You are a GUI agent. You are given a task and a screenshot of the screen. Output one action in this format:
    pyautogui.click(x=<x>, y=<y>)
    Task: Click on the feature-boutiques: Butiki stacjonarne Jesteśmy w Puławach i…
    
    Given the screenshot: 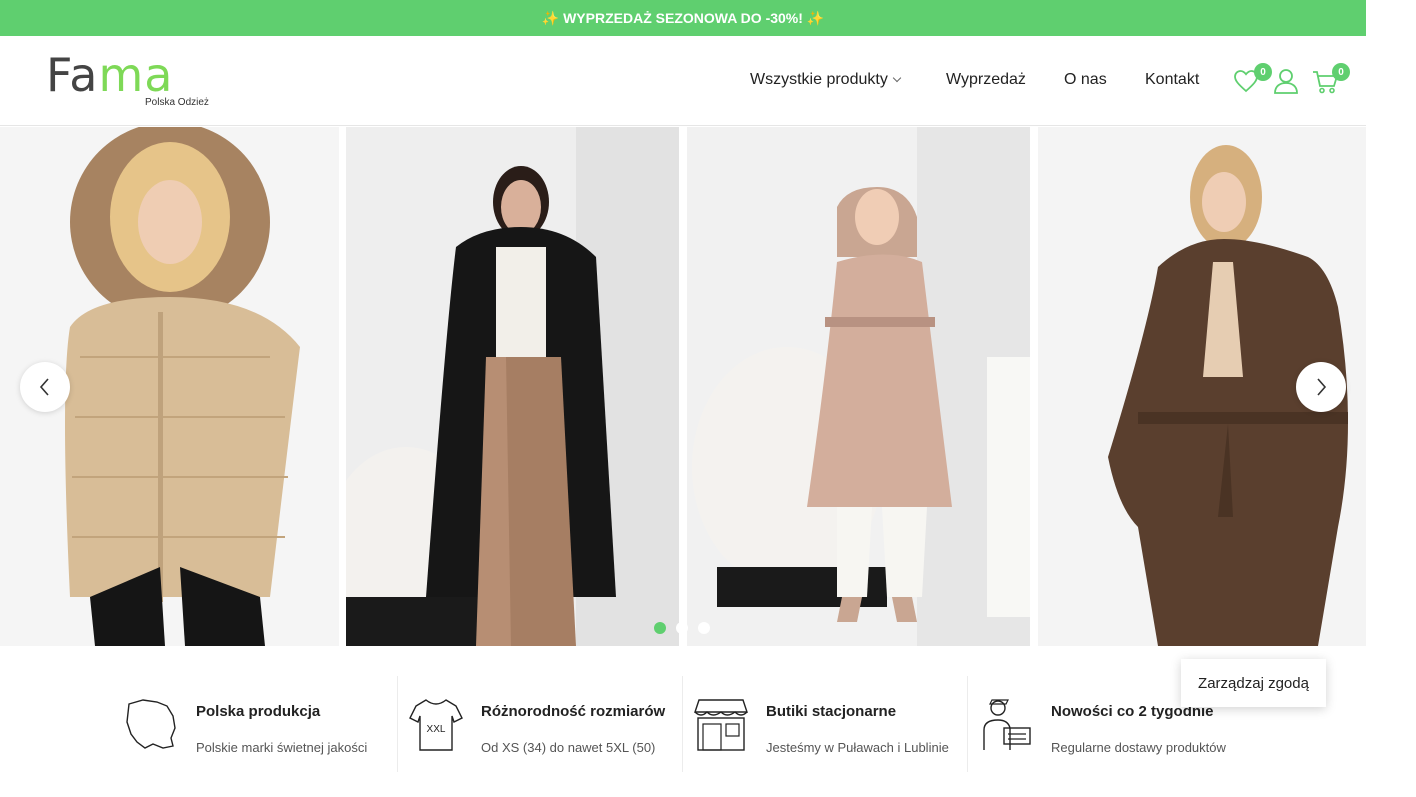 What is the action you would take?
    pyautogui.click(x=829, y=724)
    